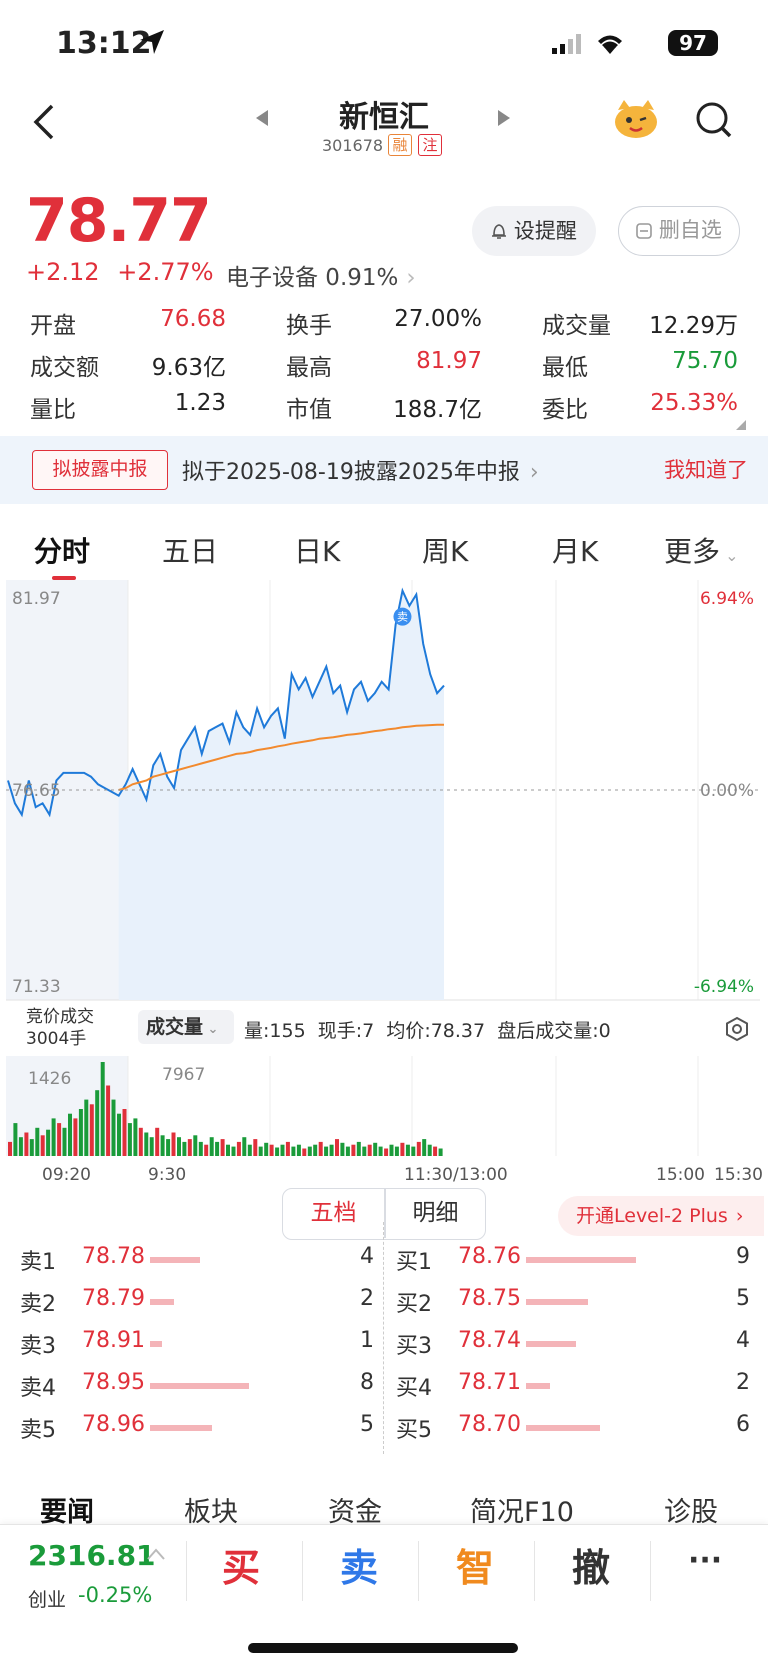  What do you see at coordinates (321, 275) in the screenshot?
I see `sector-link: 电子设备 0.91% ›` at bounding box center [321, 275].